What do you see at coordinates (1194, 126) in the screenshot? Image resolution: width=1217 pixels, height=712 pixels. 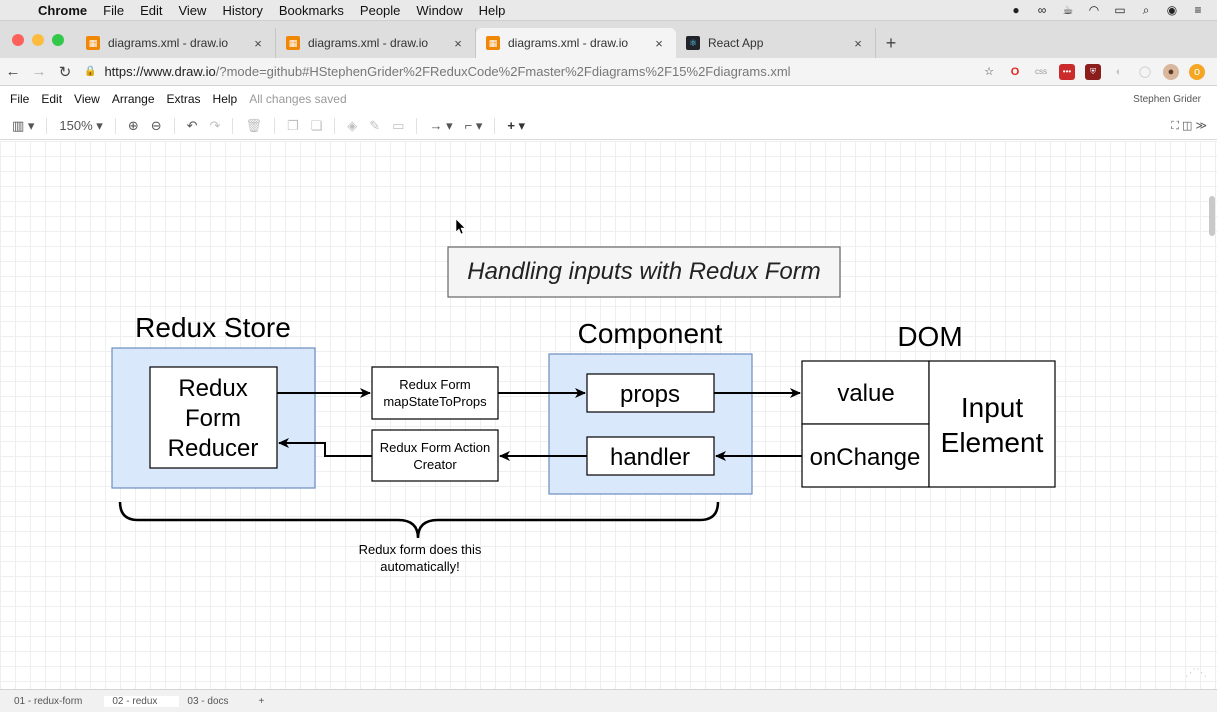 I see `fullscreen-icon: ⛶ ◫ ≫` at bounding box center [1194, 126].